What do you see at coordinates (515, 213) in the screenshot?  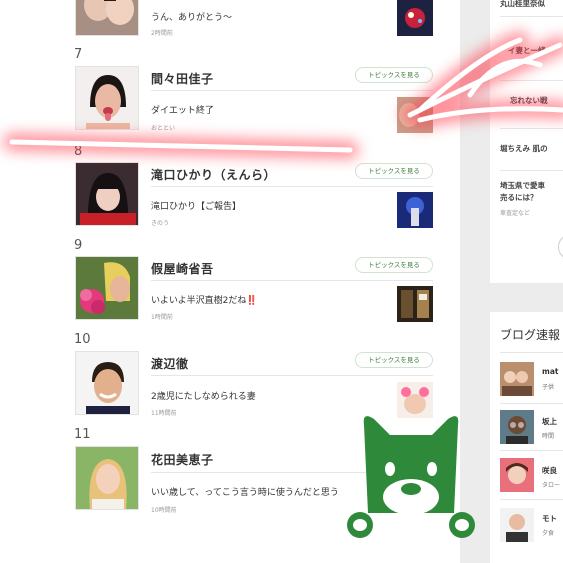 I see `news-item-source: 車査定など` at bounding box center [515, 213].